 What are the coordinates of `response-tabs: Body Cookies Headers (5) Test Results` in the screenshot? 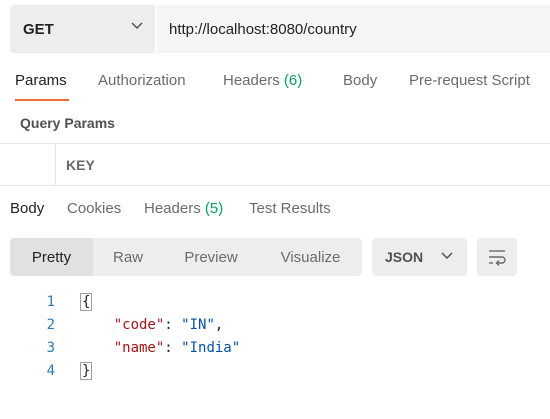 It's located at (275, 211).